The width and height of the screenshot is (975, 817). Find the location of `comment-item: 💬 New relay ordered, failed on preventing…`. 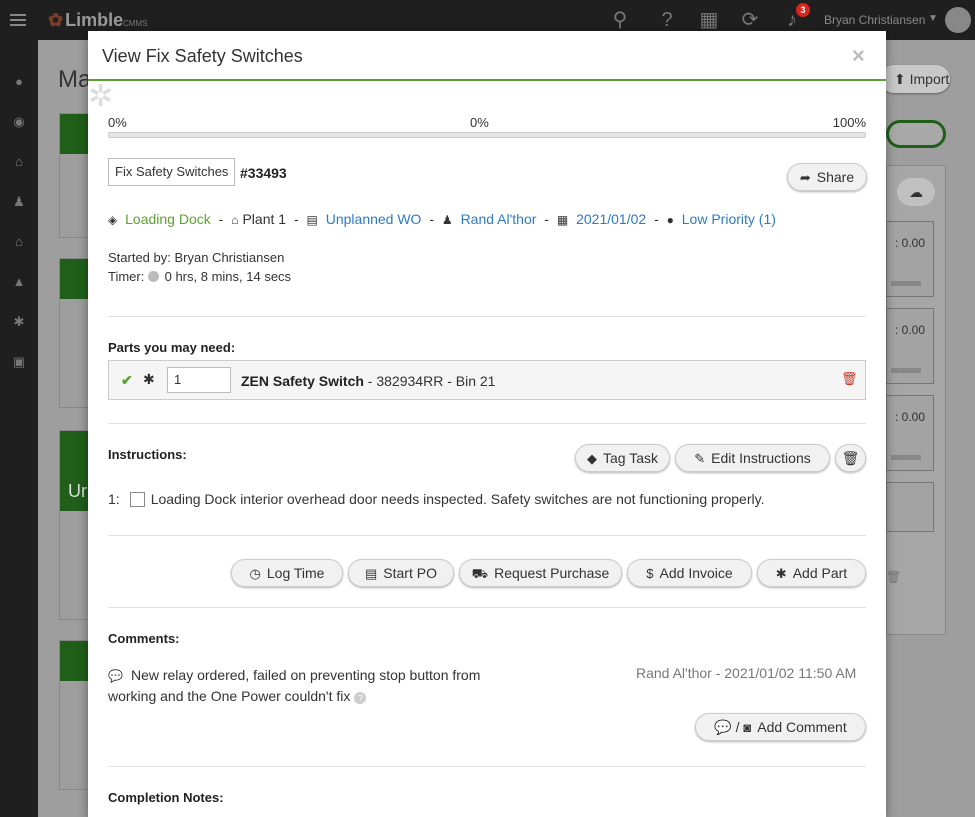

comment-item: 💬 New relay ordered, failed on preventing… is located at coordinates (294, 685).